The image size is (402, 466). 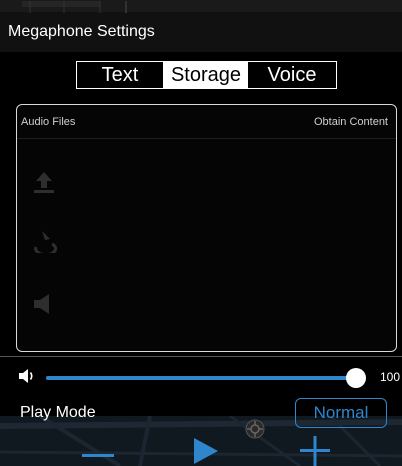 I want to click on tab-voice: Voice, so click(x=292, y=75).